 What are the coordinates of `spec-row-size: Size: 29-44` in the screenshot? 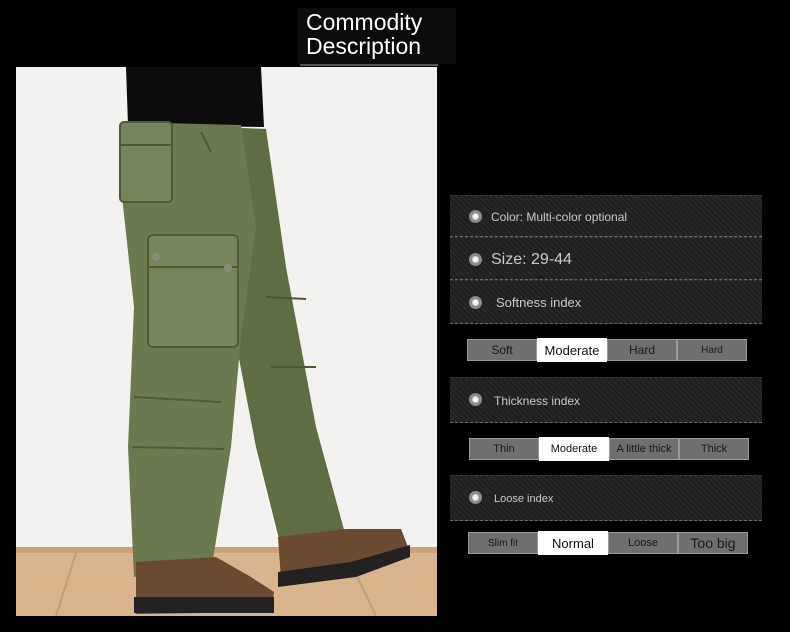 It's located at (606, 258).